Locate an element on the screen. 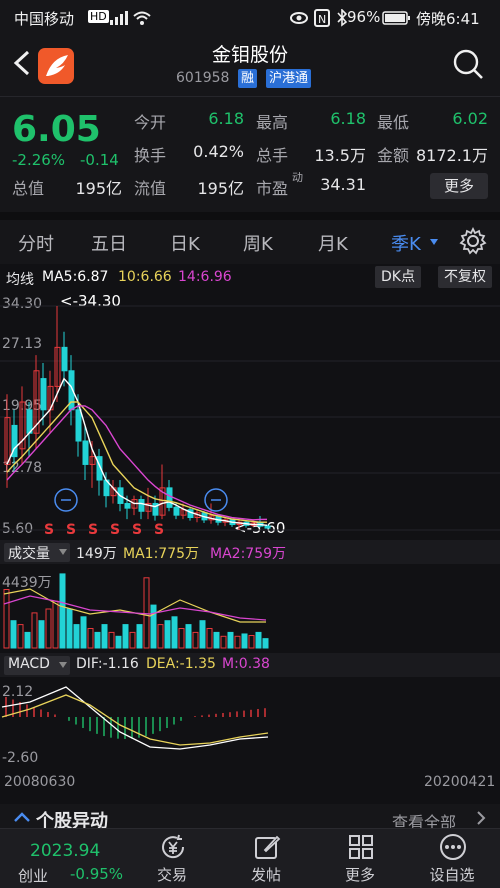 The image size is (500, 888). date-end: 20200421 is located at coordinates (460, 782).